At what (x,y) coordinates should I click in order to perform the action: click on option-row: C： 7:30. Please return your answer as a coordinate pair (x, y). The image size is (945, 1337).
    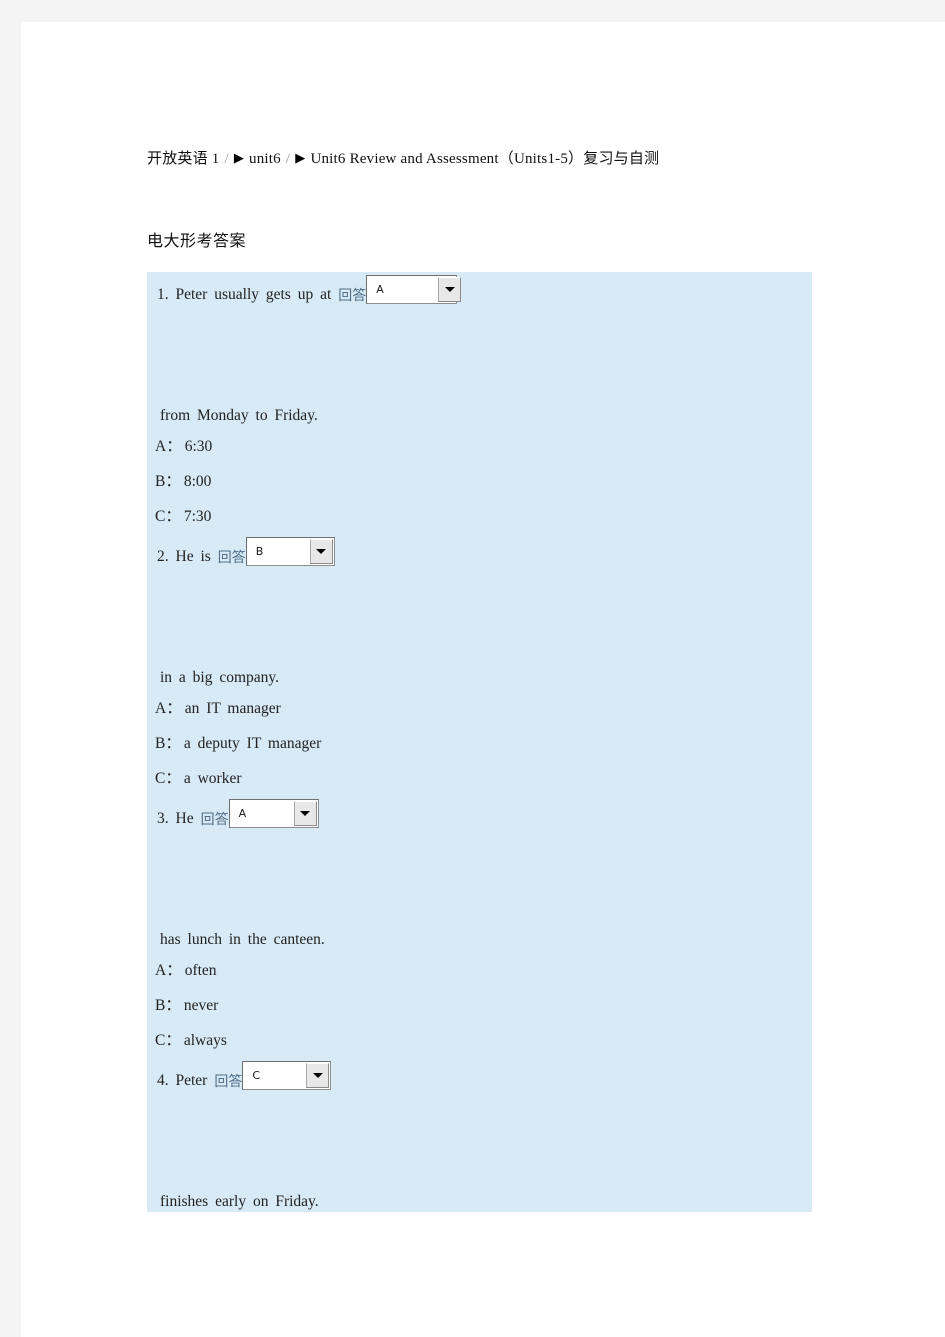
    Looking at the image, I should click on (479, 516).